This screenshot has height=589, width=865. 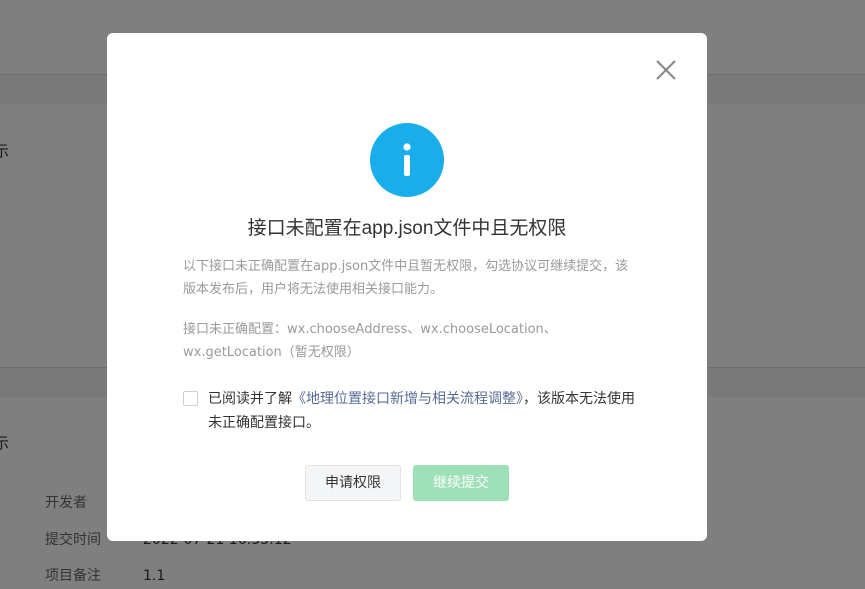 What do you see at coordinates (190, 398) in the screenshot?
I see `agreement-checkbox` at bounding box center [190, 398].